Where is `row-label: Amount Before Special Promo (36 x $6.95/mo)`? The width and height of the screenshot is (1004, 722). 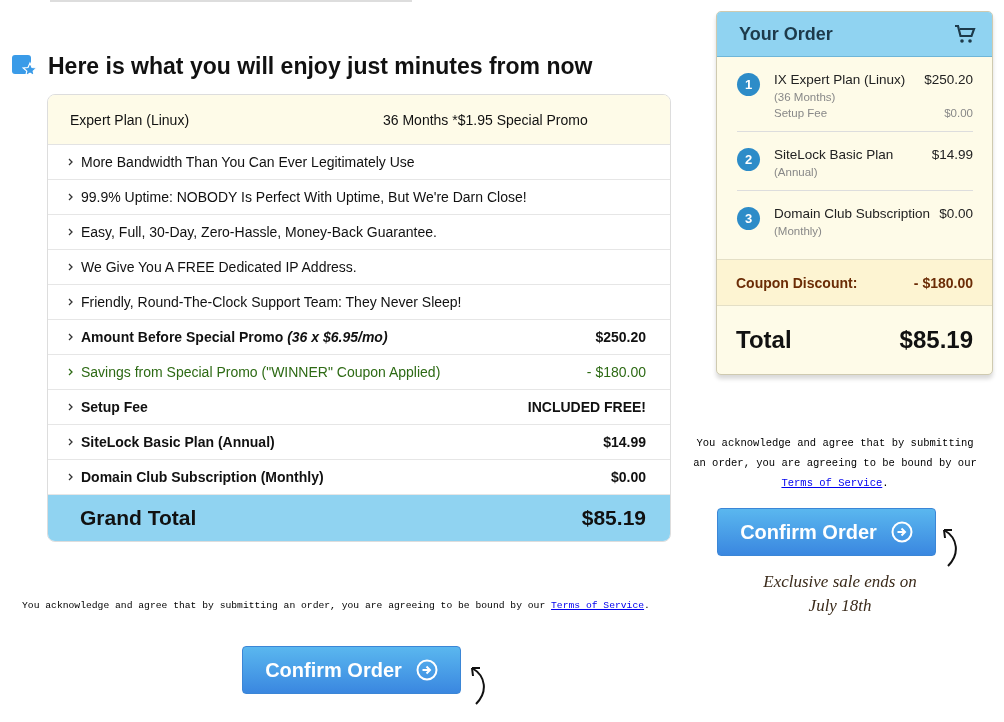 row-label: Amount Before Special Promo (36 x $6.95/mo) is located at coordinates (235, 337).